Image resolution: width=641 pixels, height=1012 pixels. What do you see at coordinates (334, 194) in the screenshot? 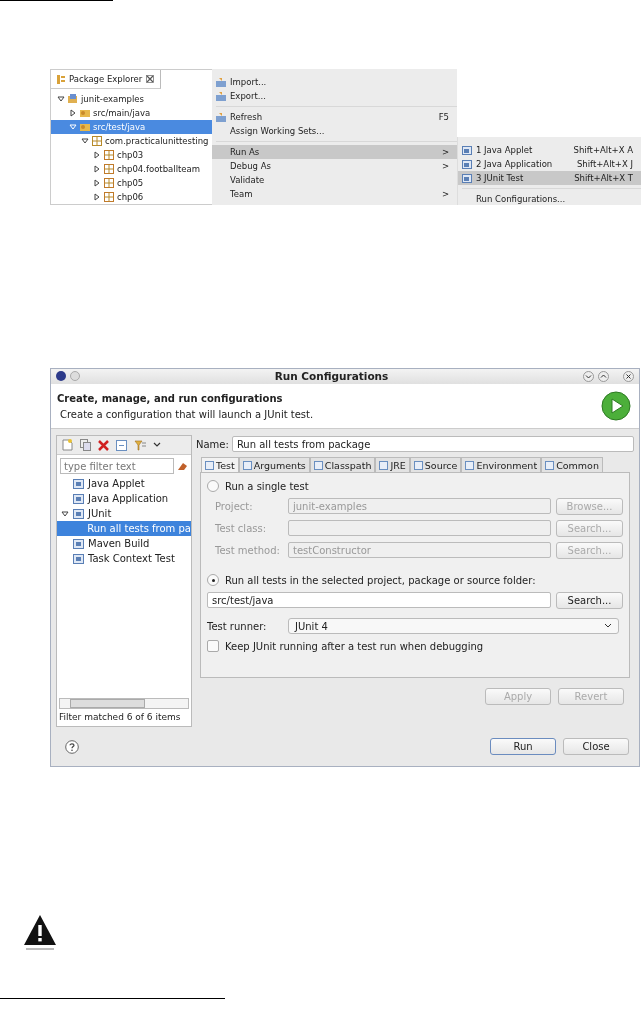
I see `menu-item: Team >` at bounding box center [334, 194].